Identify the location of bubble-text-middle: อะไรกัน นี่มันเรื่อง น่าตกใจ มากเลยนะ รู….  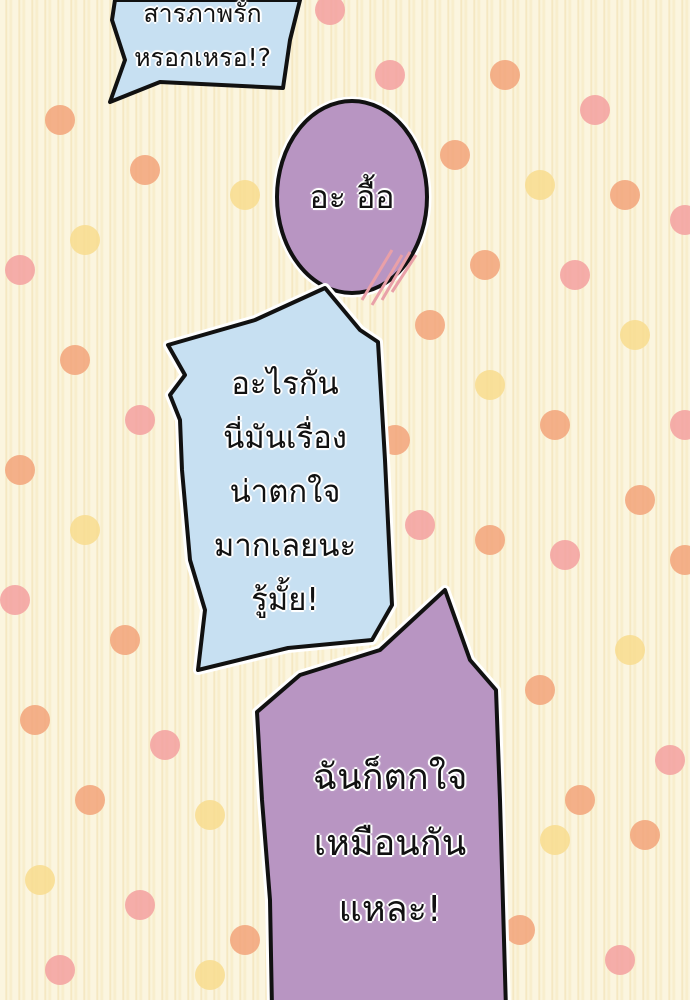
(285, 492).